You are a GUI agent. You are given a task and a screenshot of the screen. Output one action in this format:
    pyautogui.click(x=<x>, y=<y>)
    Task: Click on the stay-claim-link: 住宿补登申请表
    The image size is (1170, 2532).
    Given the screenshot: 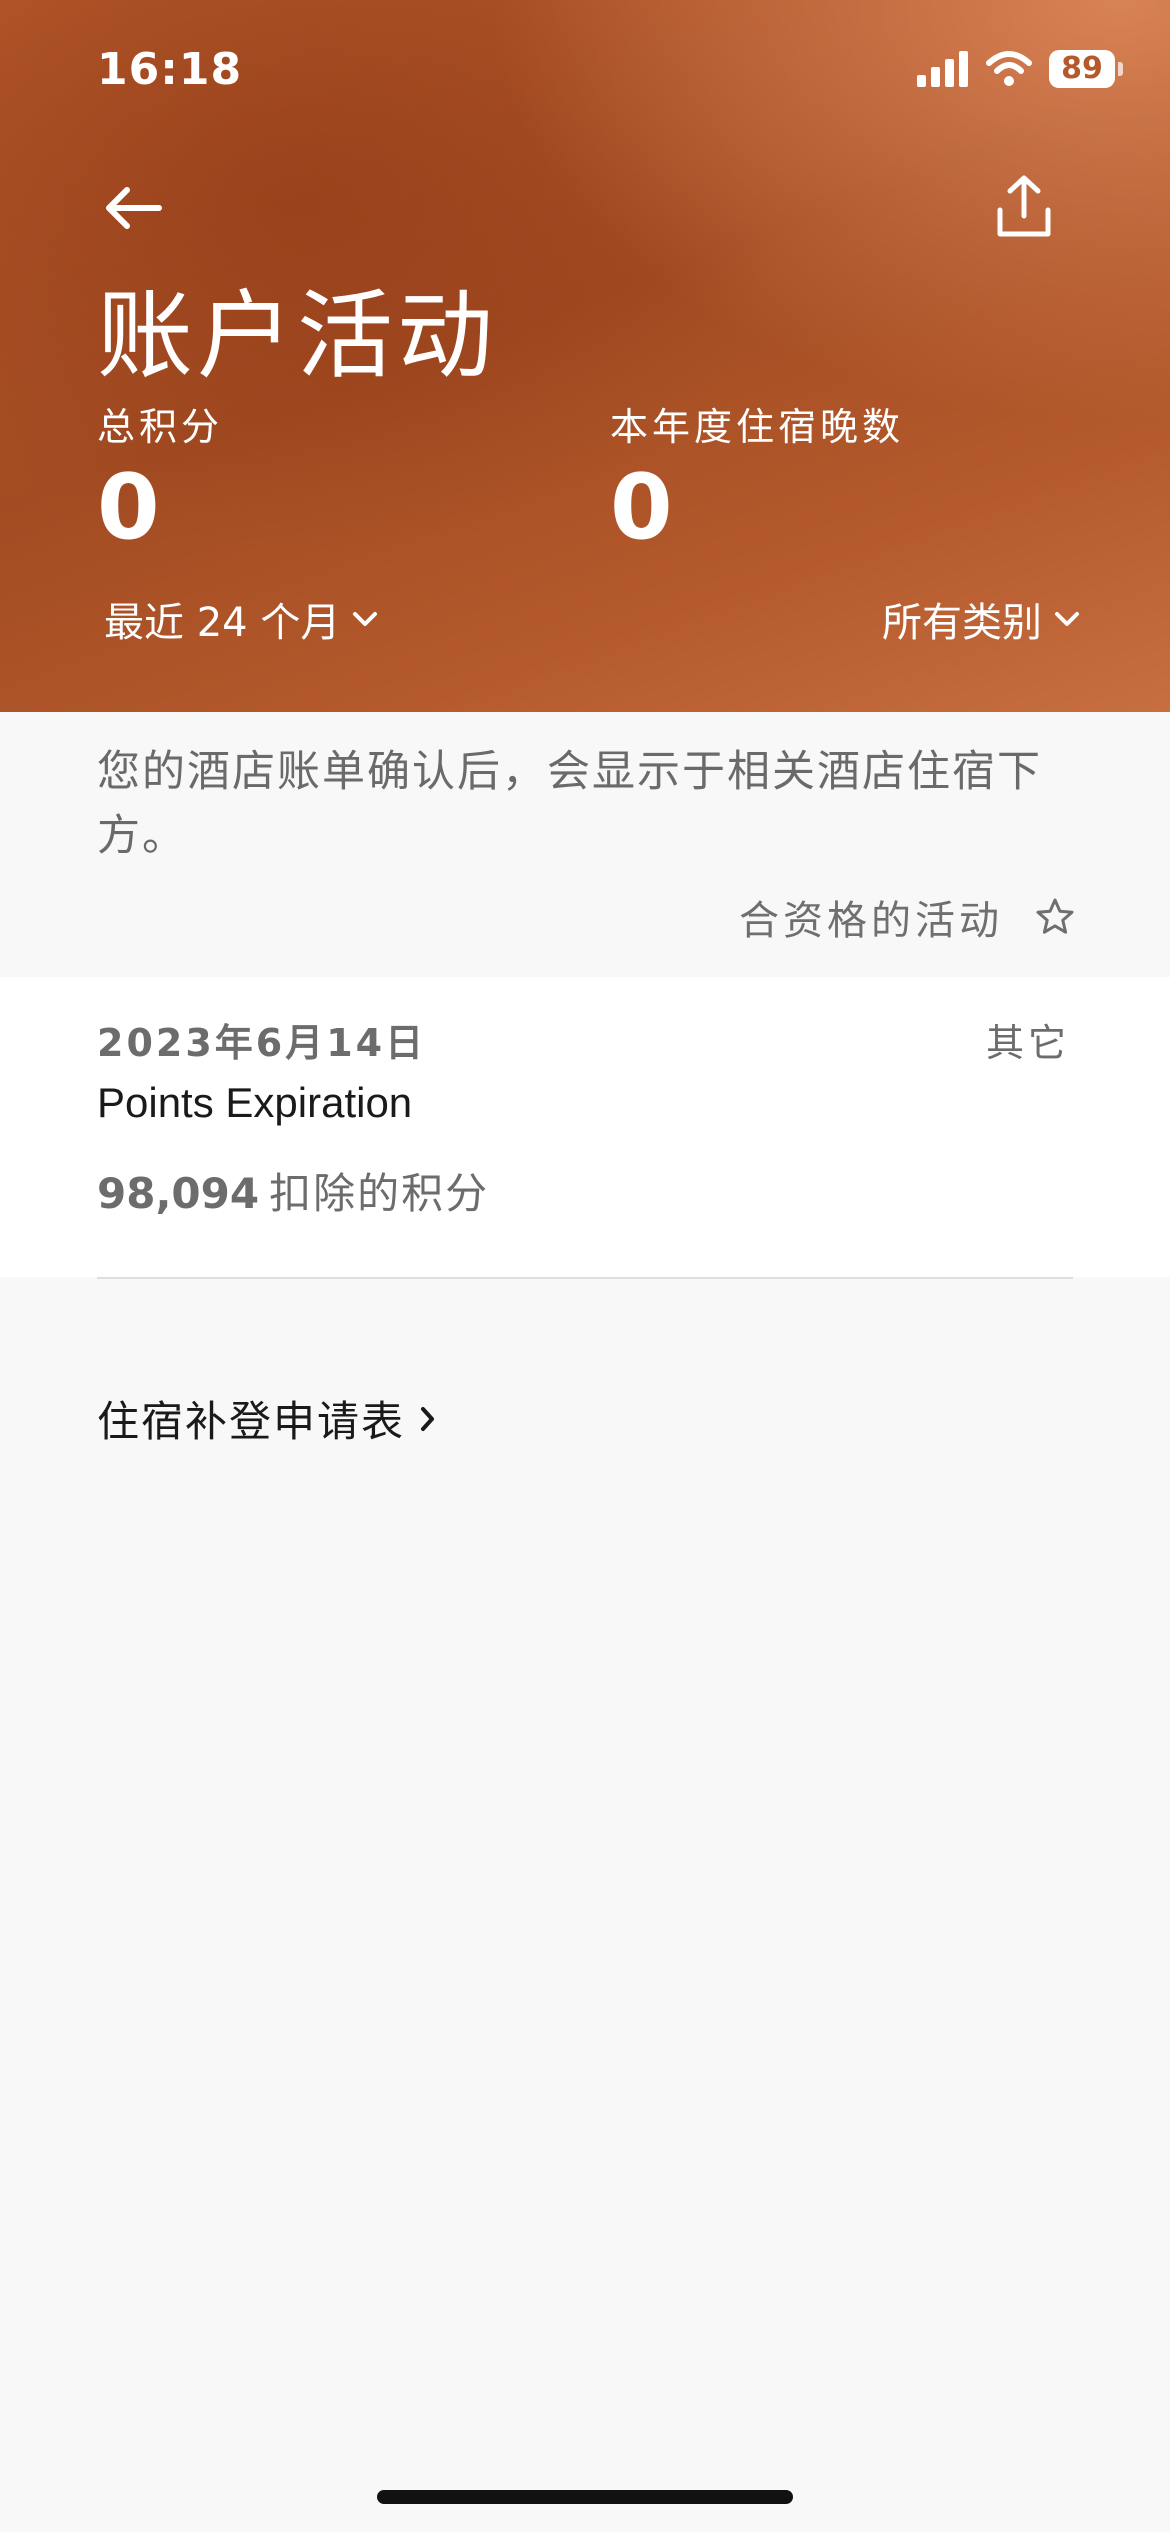 What is the action you would take?
    pyautogui.click(x=267, y=1418)
    